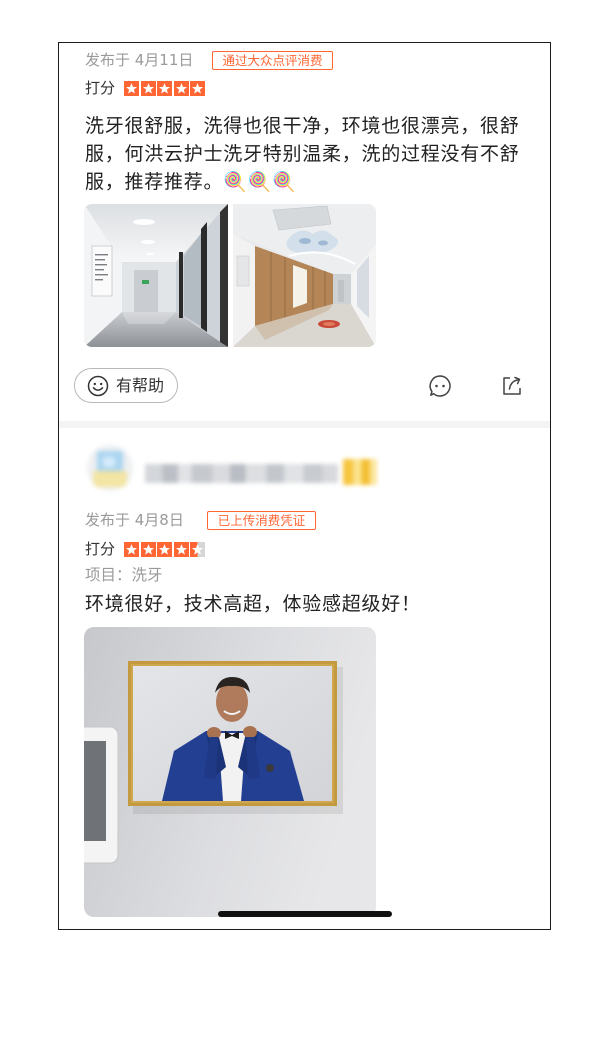  Describe the element at coordinates (110, 468) in the screenshot. I see `avatar` at that location.